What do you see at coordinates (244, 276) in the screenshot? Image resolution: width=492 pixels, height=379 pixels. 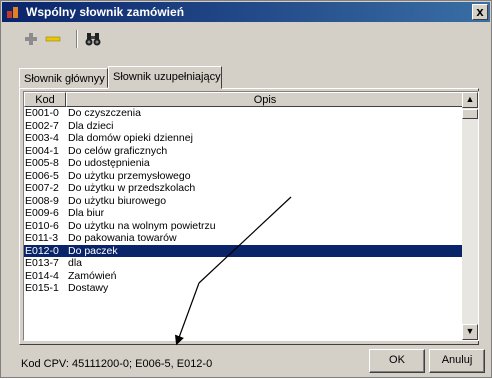 I see `table-row: E014-4 Zamówień` at bounding box center [244, 276].